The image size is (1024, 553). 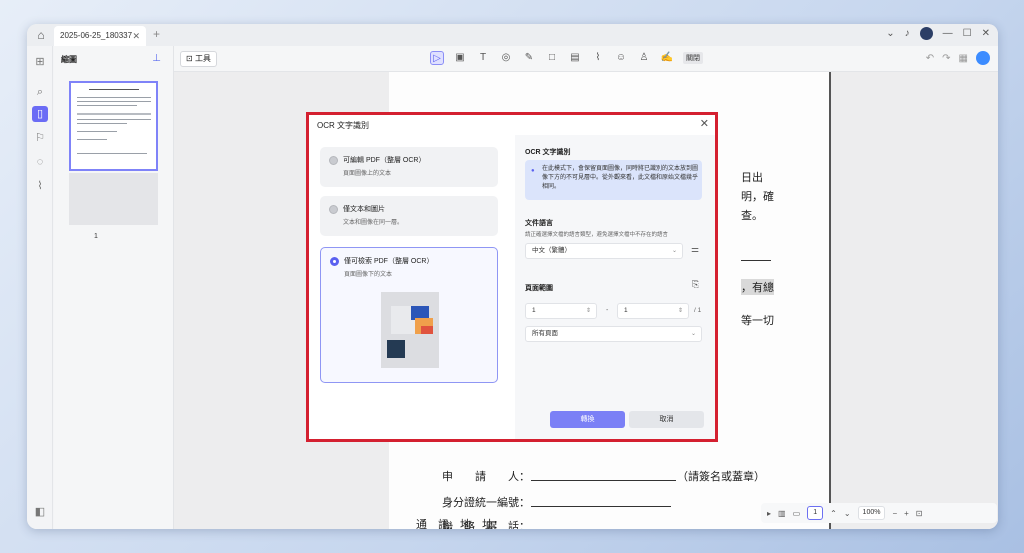 I want to click on attachment-icon: ⌇, so click(x=40, y=186).